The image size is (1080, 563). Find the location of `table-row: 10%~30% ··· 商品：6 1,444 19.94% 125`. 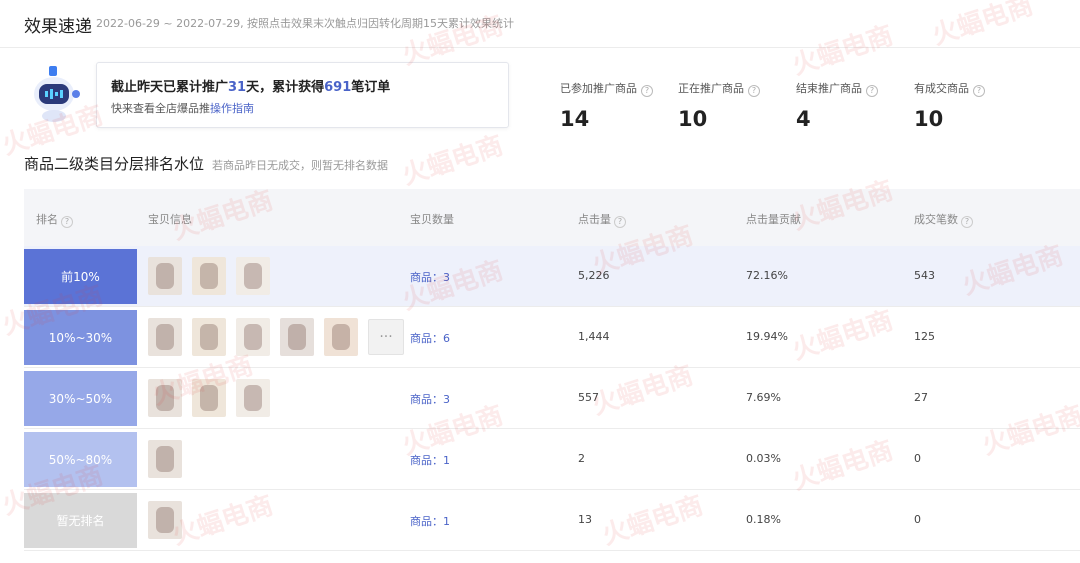

table-row: 10%~30% ··· 商品：6 1,444 19.94% 125 is located at coordinates (552, 337).